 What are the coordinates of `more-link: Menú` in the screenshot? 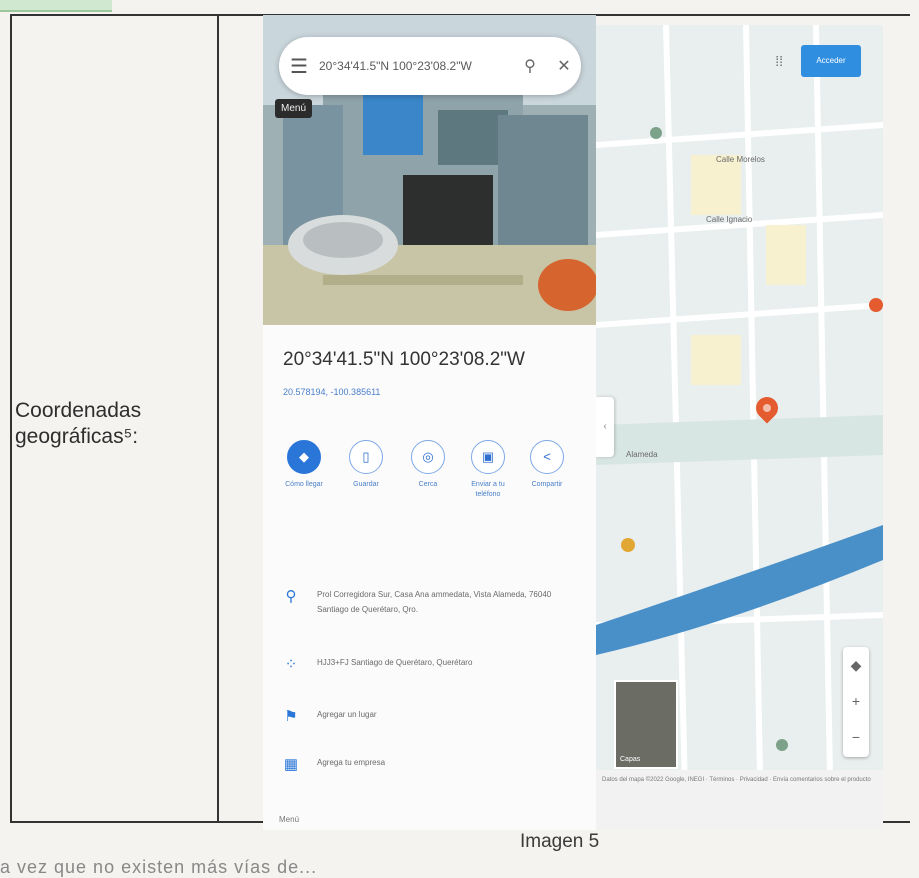 It's located at (289, 819).